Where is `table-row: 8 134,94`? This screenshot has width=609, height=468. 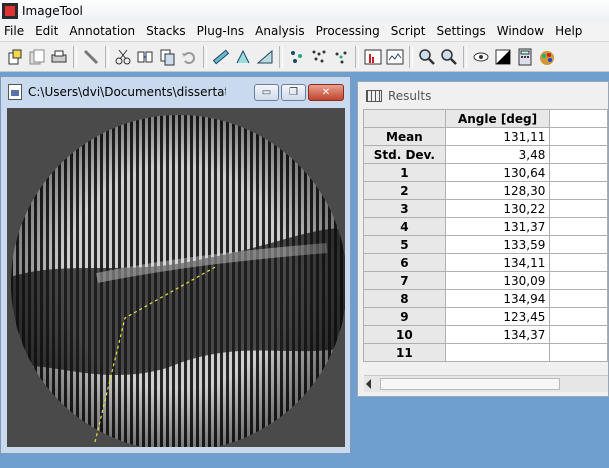 table-row: 8 134,94 is located at coordinates (485, 298).